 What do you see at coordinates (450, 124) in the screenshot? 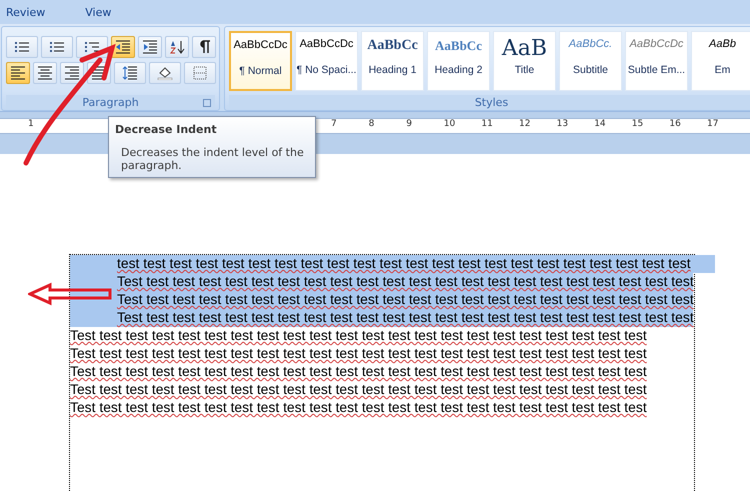
I see `ruler-number: 10` at bounding box center [450, 124].